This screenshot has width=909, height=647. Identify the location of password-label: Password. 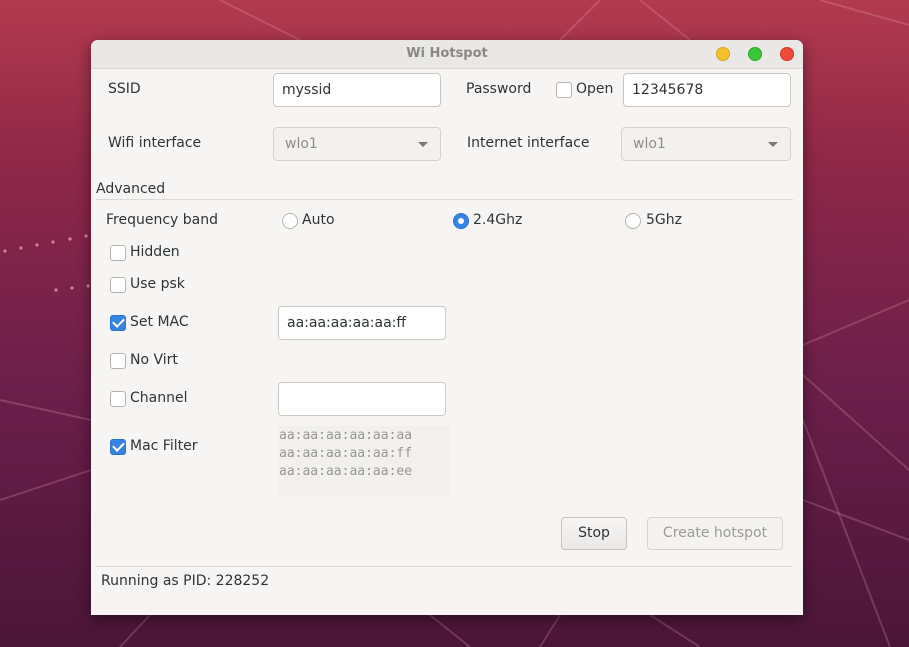
(499, 89).